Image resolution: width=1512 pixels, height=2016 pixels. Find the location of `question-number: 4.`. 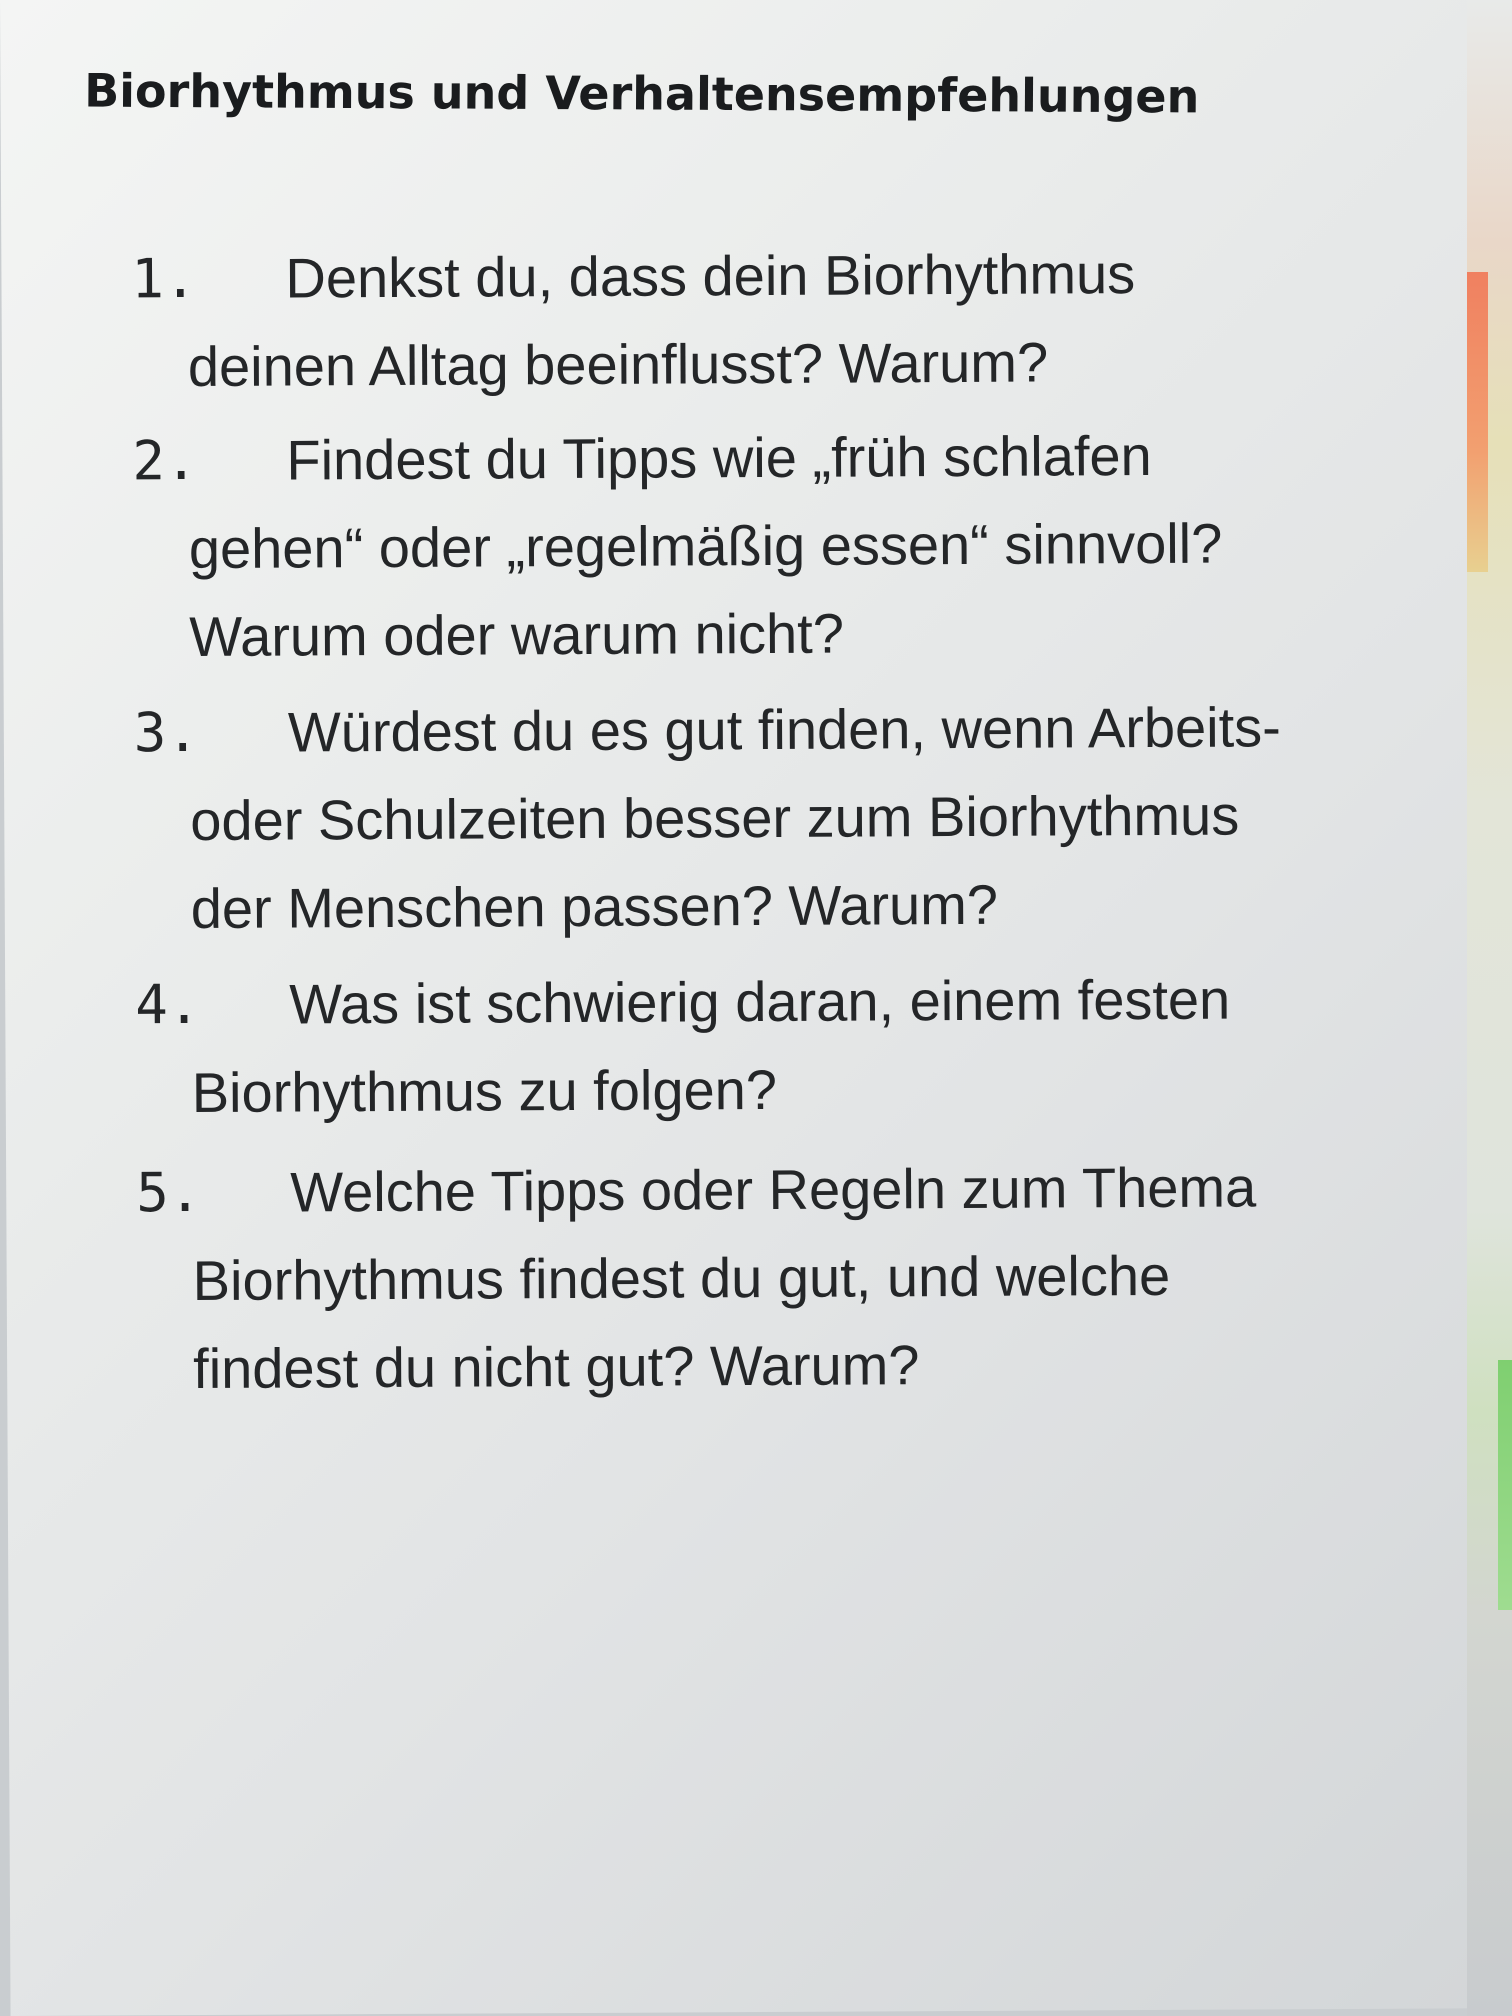

question-number: 4. is located at coordinates (168, 1004).